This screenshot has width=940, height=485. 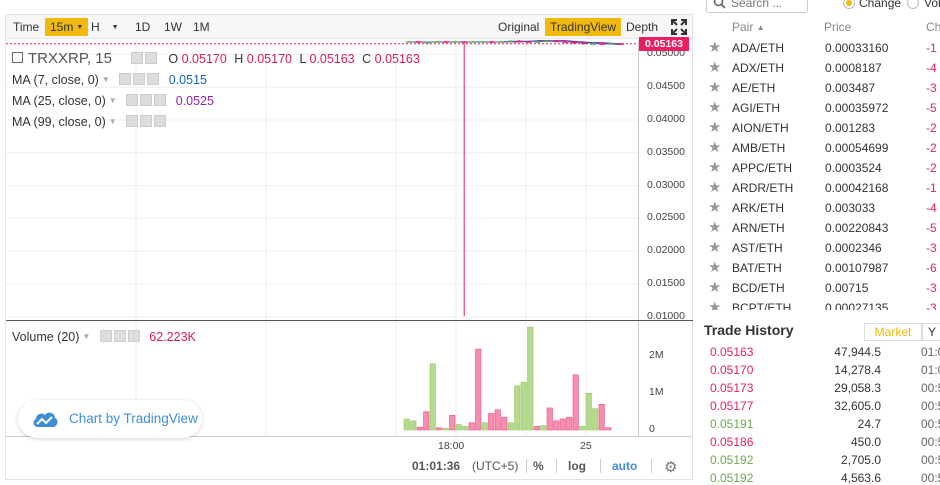 I want to click on pair-row: ★ APPC/ETH 0.0003524 -2, so click(x=822, y=168).